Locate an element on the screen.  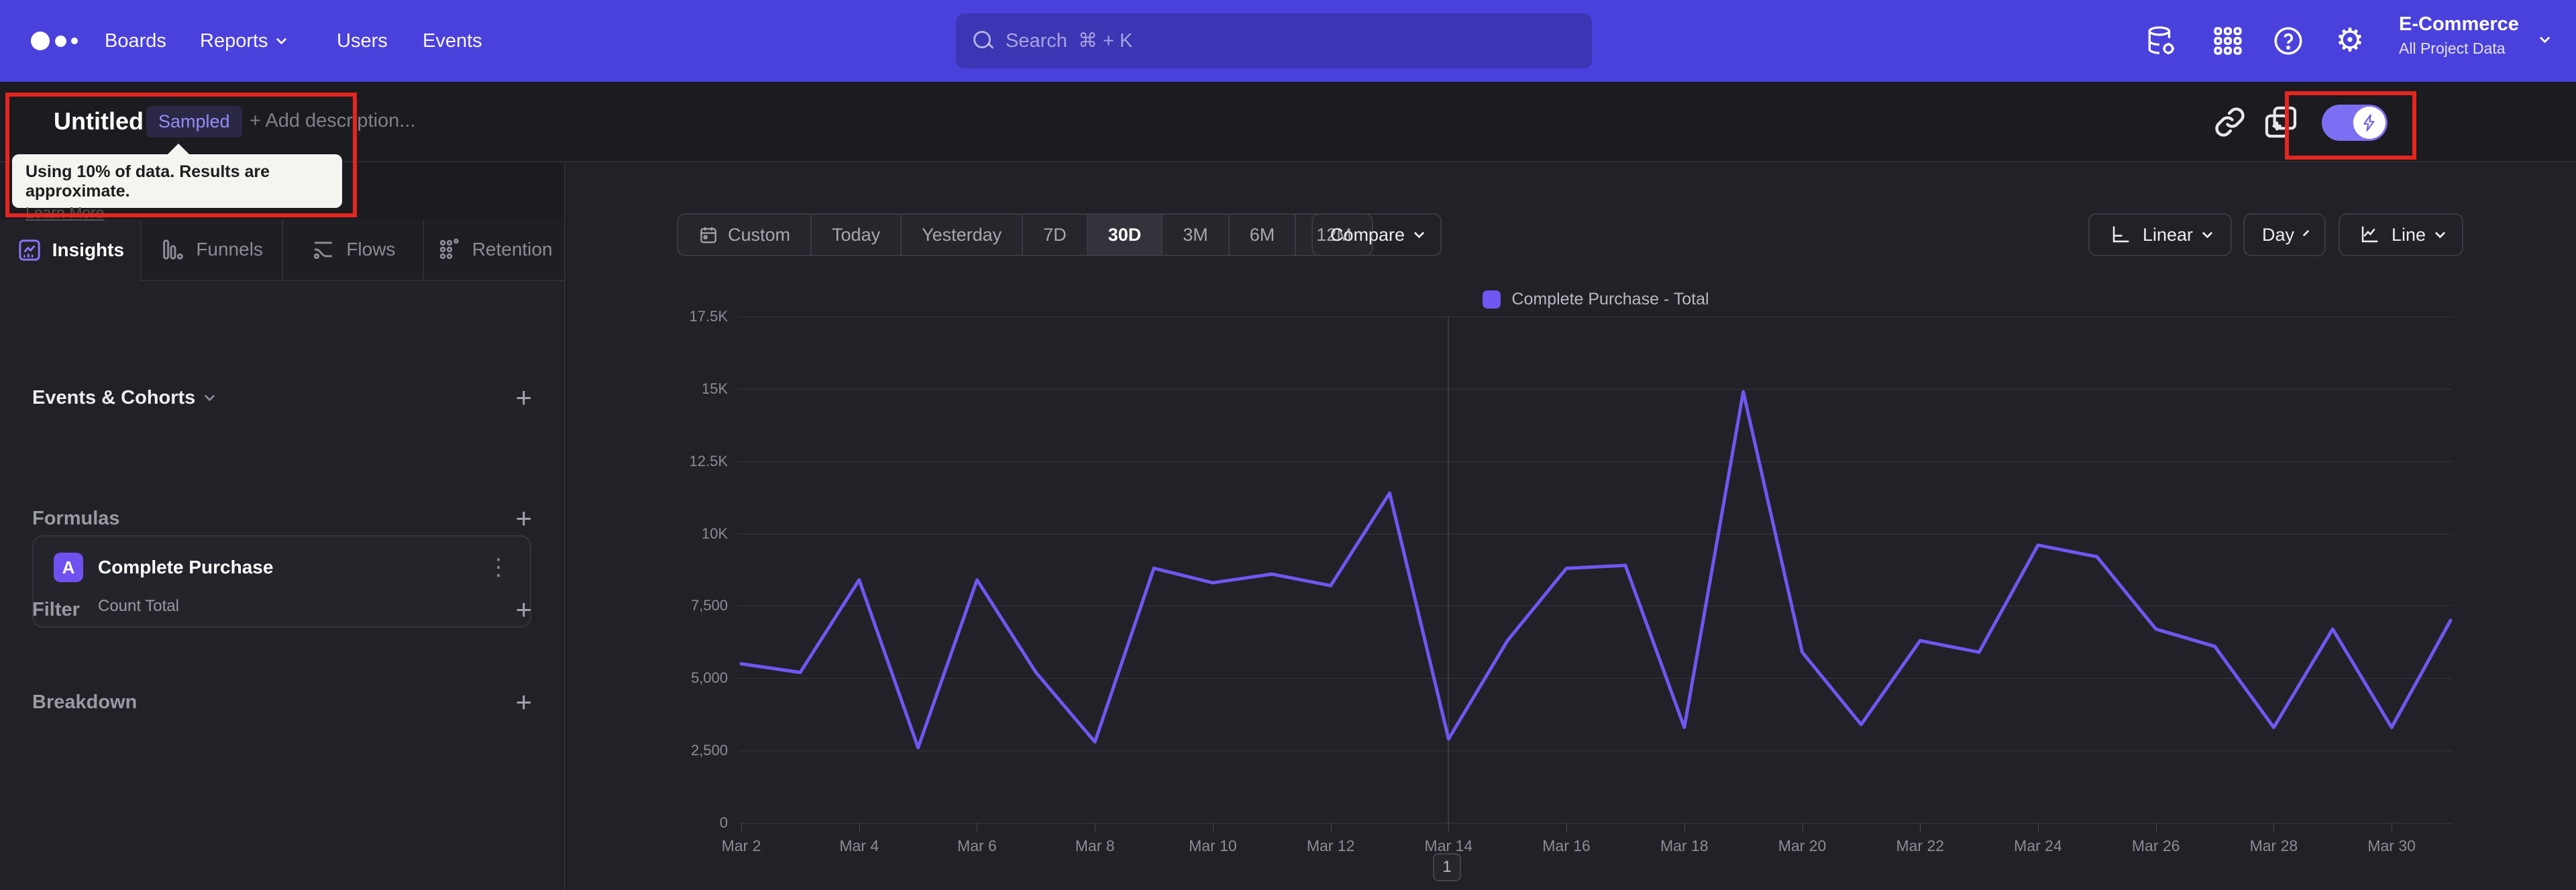
chart-legend: Complete Purchase - Total is located at coordinates (1596, 299).